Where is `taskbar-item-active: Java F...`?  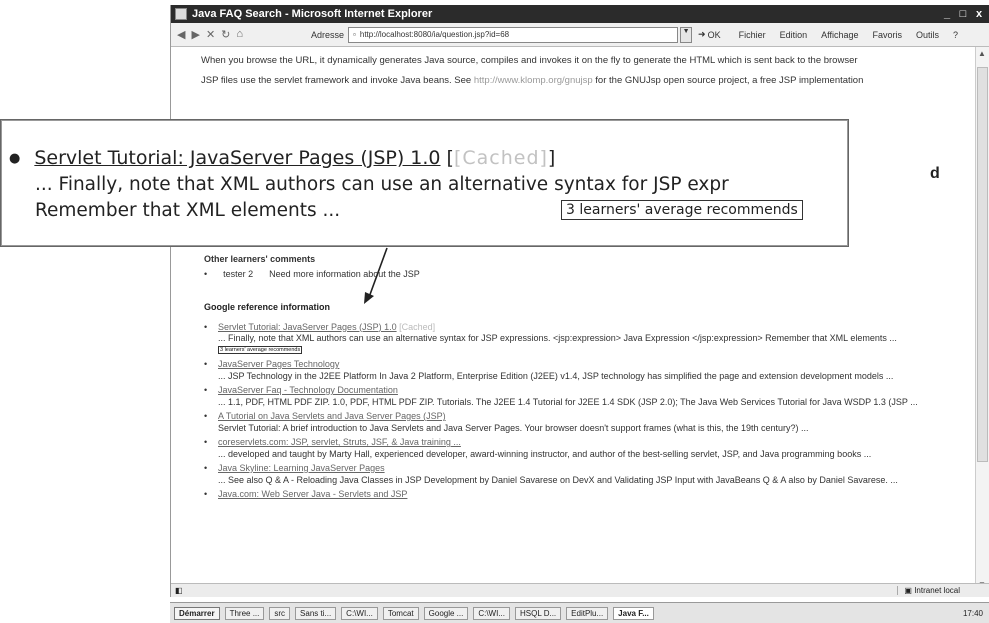
taskbar-item-active: Java F... is located at coordinates (633, 613).